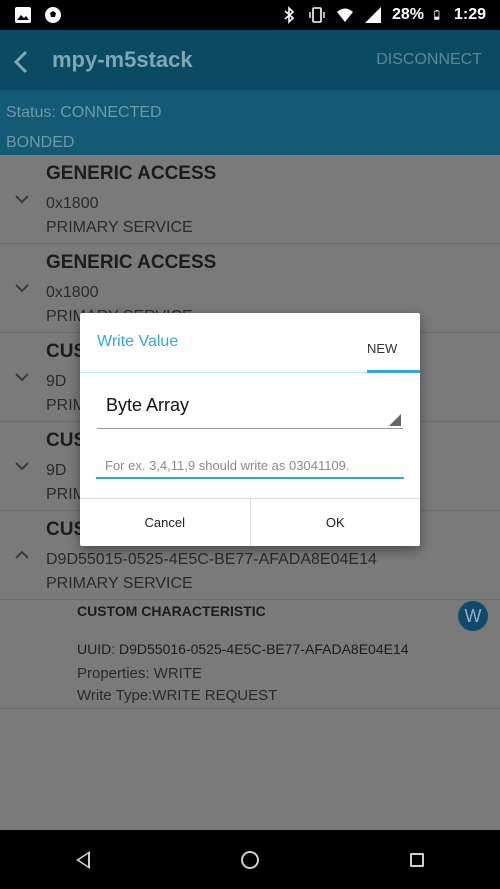 This screenshot has height=889, width=500. I want to click on nav-home-icon, so click(249, 859).